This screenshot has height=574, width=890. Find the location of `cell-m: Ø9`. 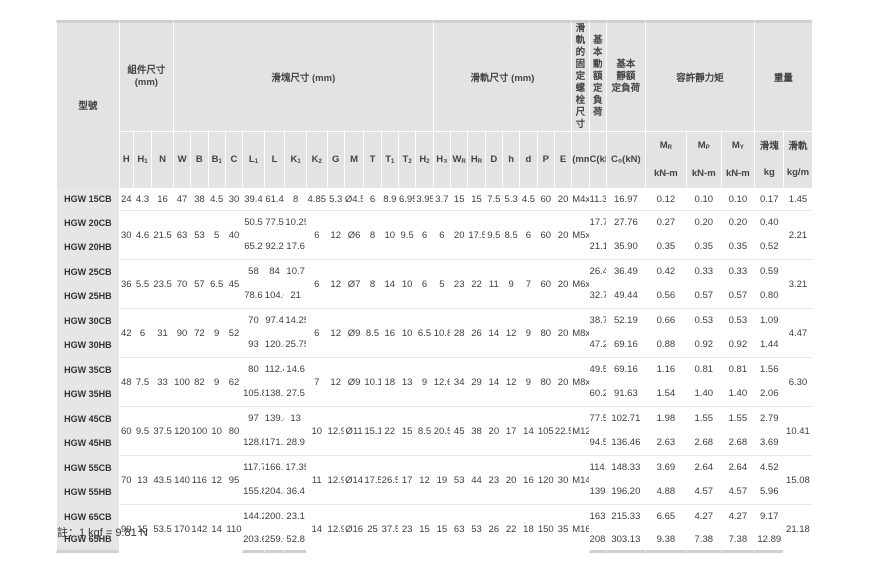

cell-m: Ø9 is located at coordinates (353, 332).